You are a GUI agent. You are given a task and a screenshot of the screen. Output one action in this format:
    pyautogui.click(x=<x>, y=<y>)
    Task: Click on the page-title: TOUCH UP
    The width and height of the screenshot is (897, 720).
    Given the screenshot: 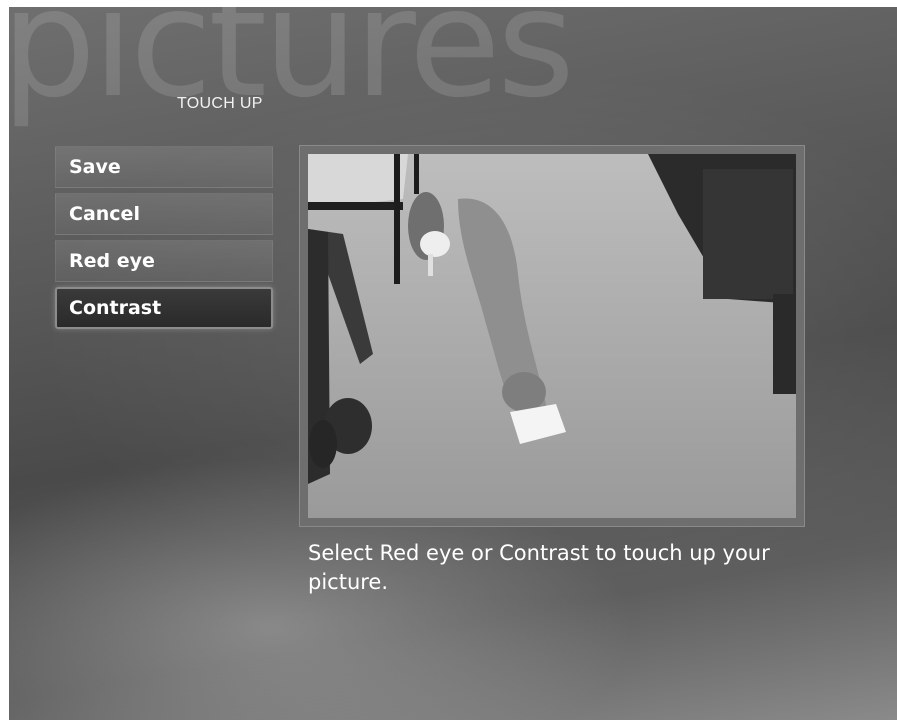 What is the action you would take?
    pyautogui.click(x=220, y=103)
    